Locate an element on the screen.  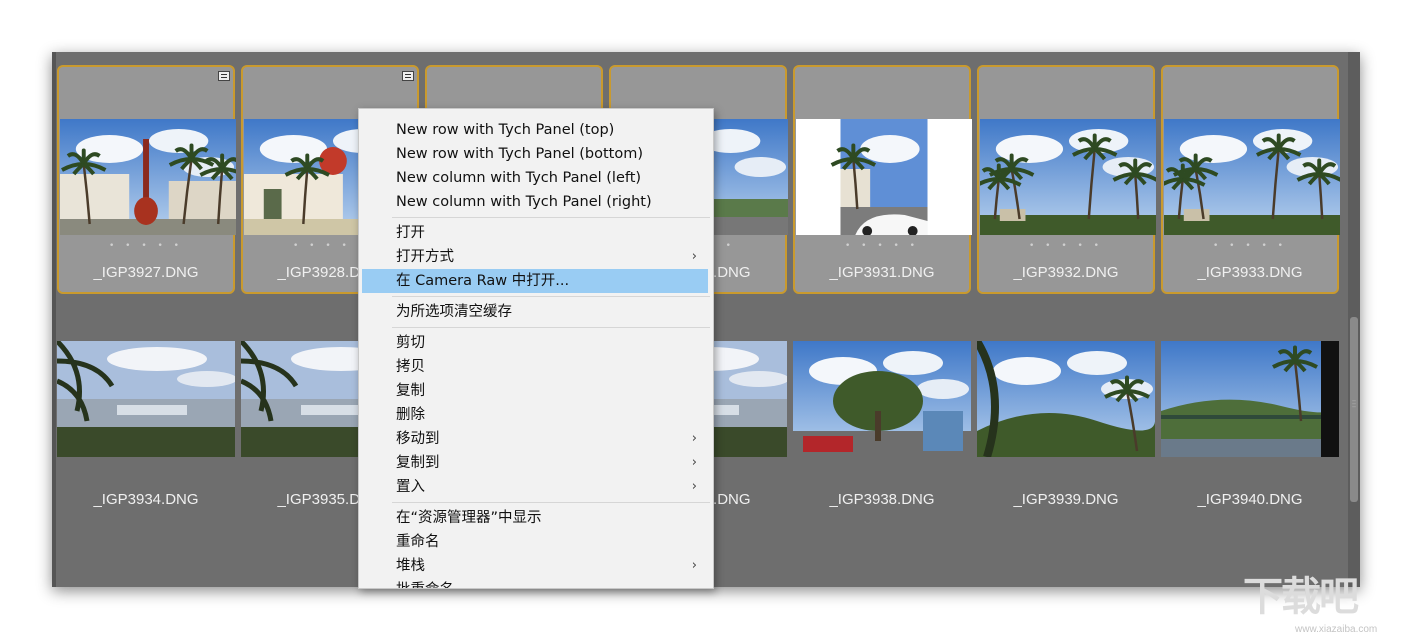
thumbnail-cell: _IGP3934.DNG is located at coordinates (146, 411).